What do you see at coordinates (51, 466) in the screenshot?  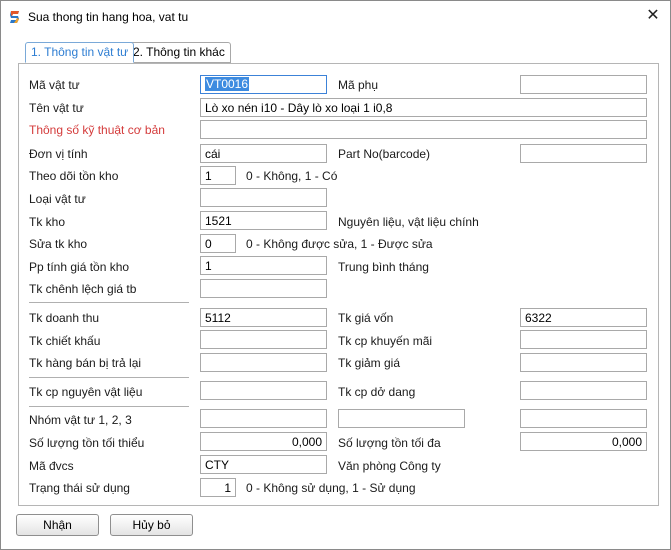 I see `ma-dvcs-label: Mã đvcs` at bounding box center [51, 466].